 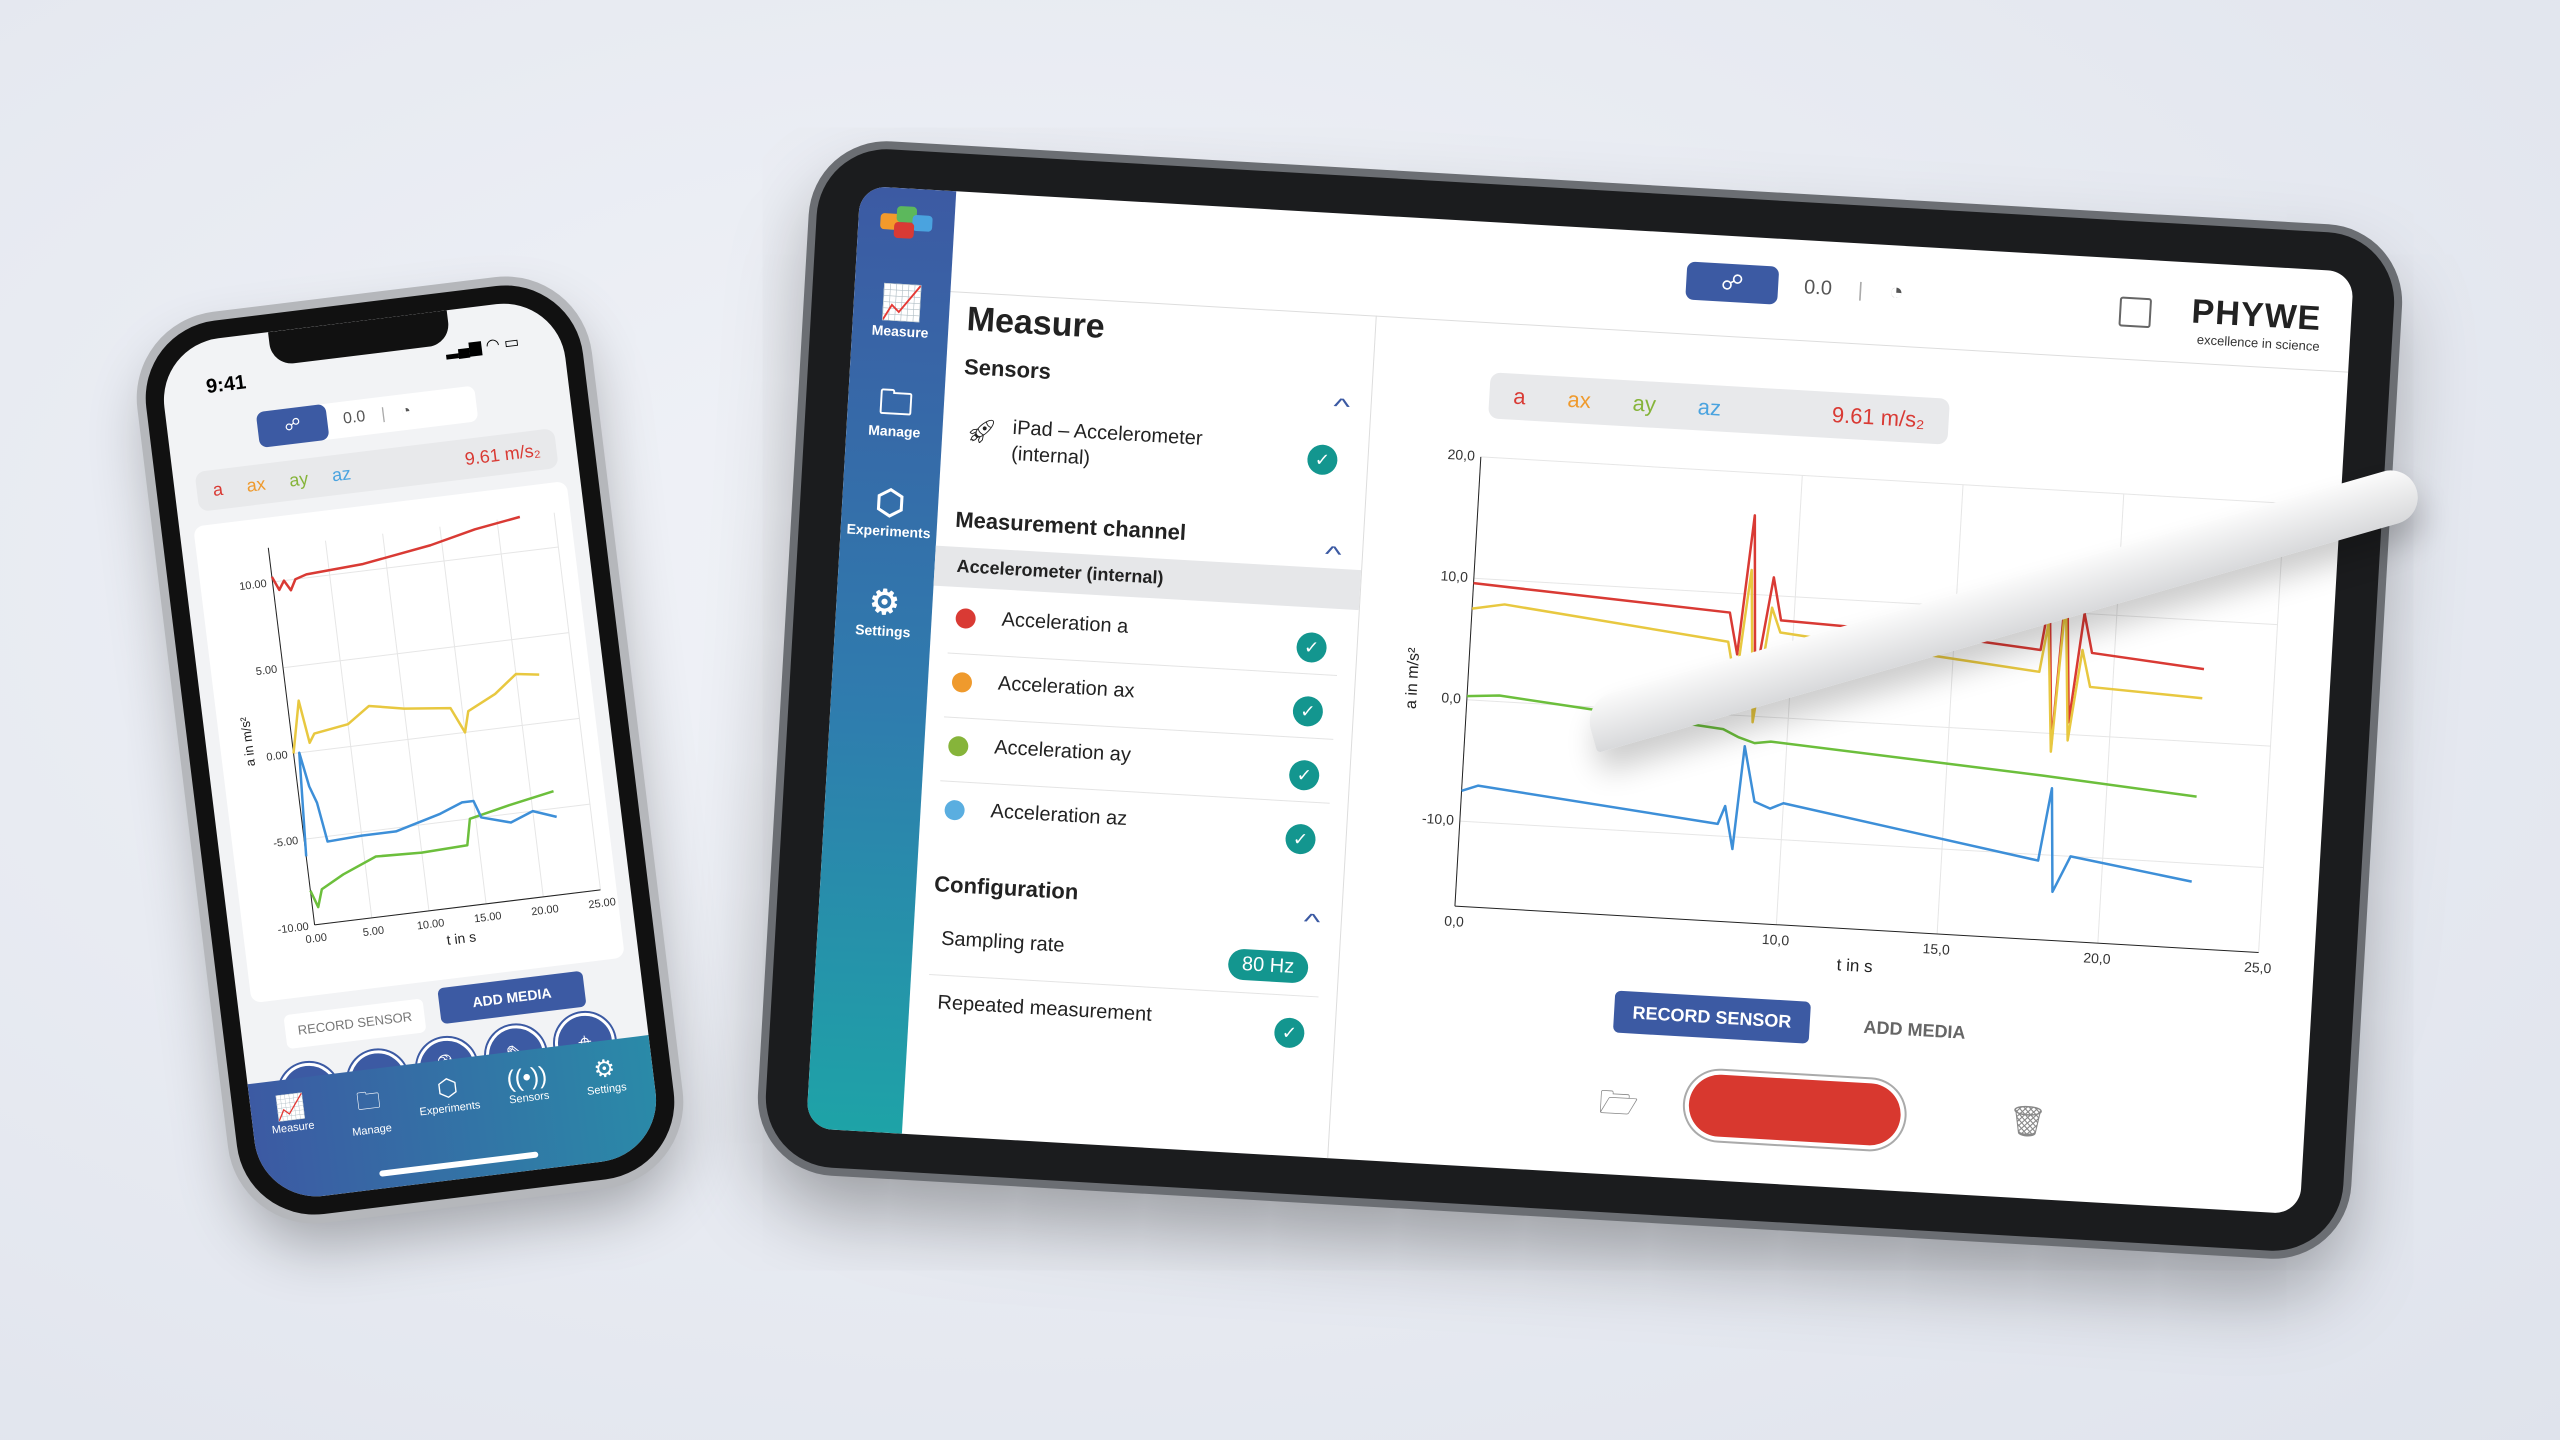 I want to click on nav-manage: 🗀 Manage, so click(x=370, y=1110).